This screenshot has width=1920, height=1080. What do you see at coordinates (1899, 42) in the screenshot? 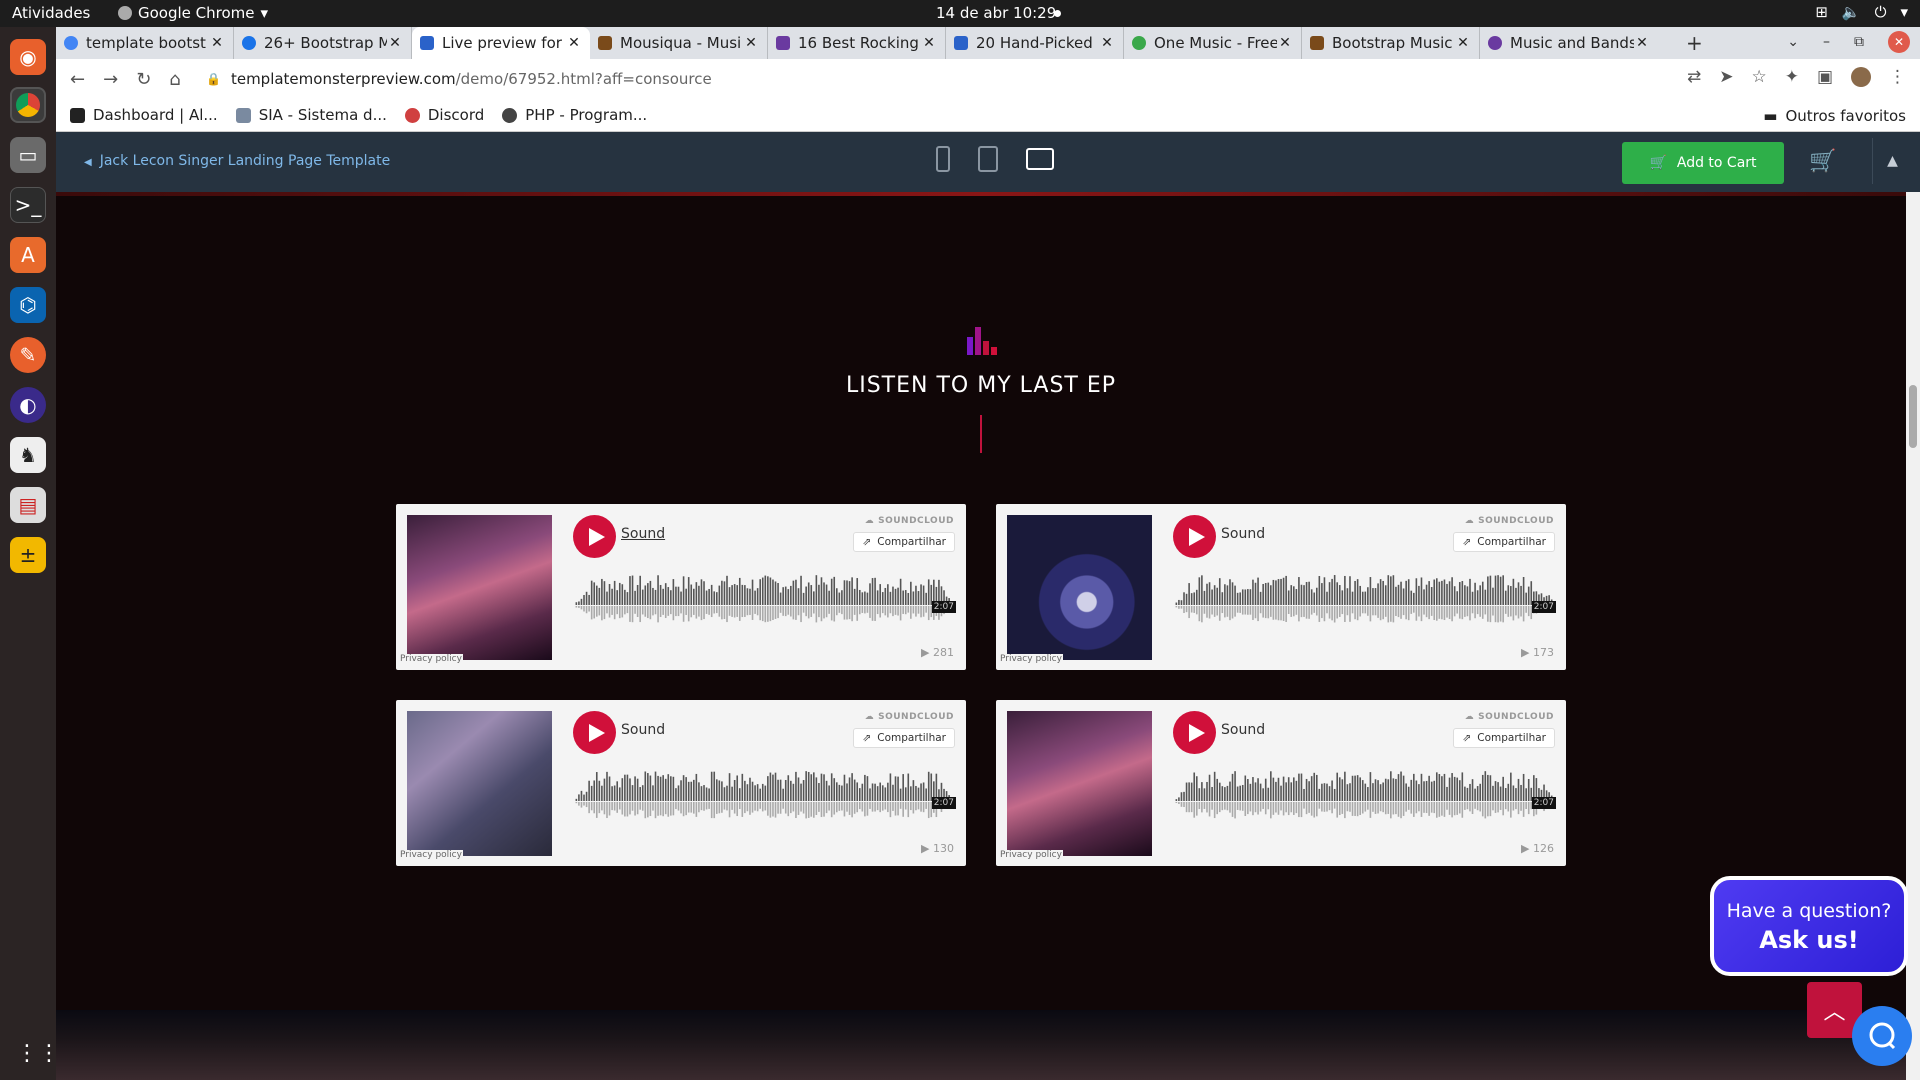
I see `window-close-icon: ✕` at bounding box center [1899, 42].